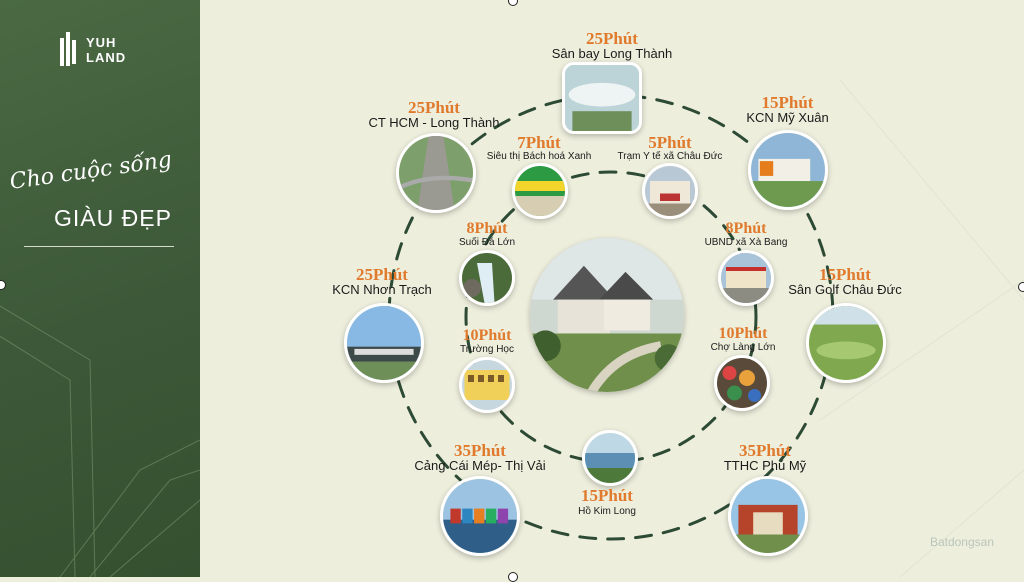 The image size is (1024, 582). I want to click on dest-name: TTHC Phú Mỹ, so click(765, 465).